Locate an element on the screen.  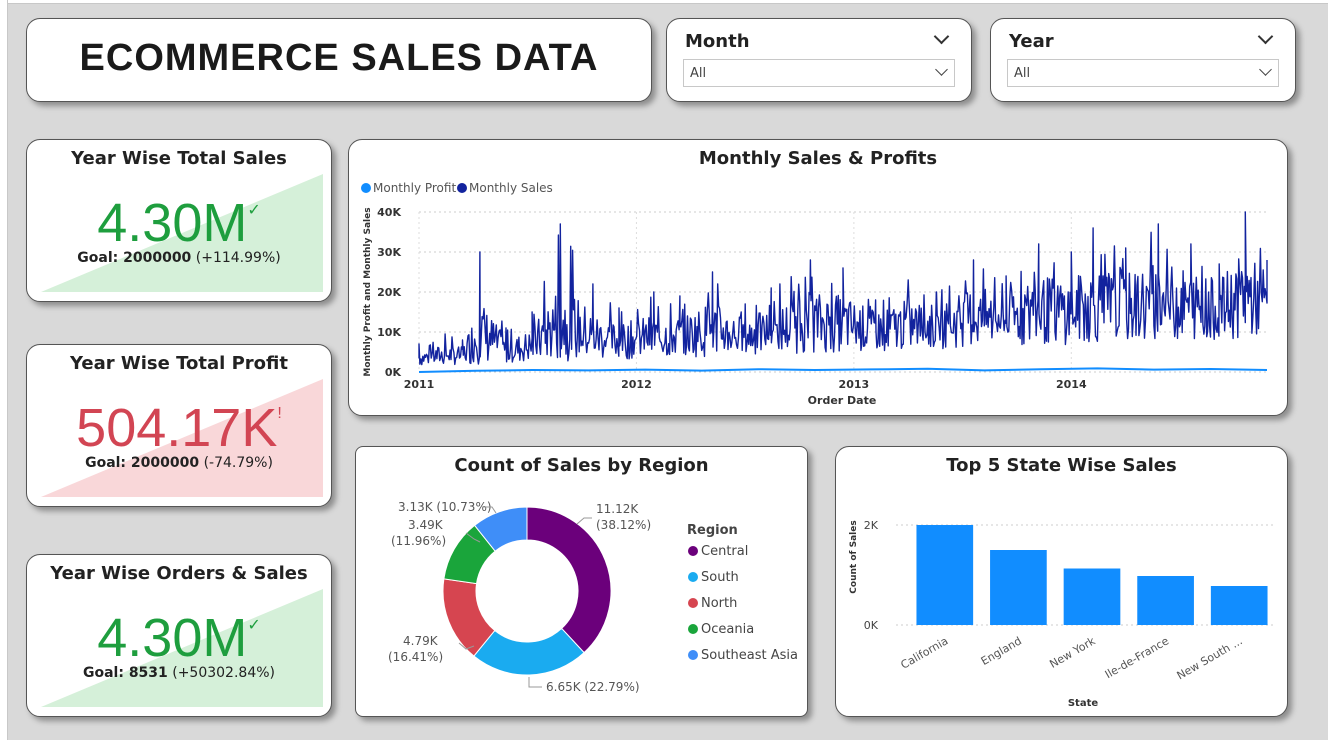
legend-marker-oceania is located at coordinates (693, 629).